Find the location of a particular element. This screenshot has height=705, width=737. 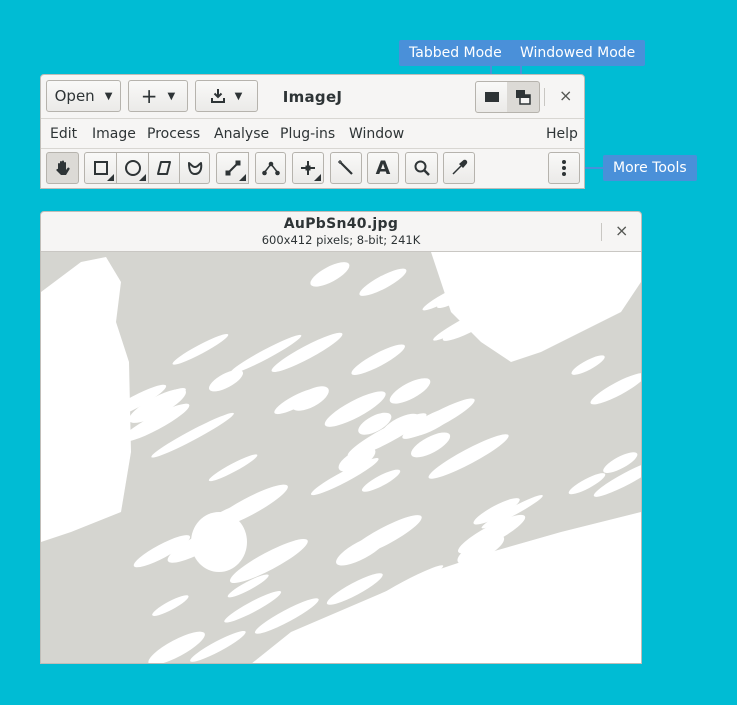

windowed-mode-button is located at coordinates (523, 97).